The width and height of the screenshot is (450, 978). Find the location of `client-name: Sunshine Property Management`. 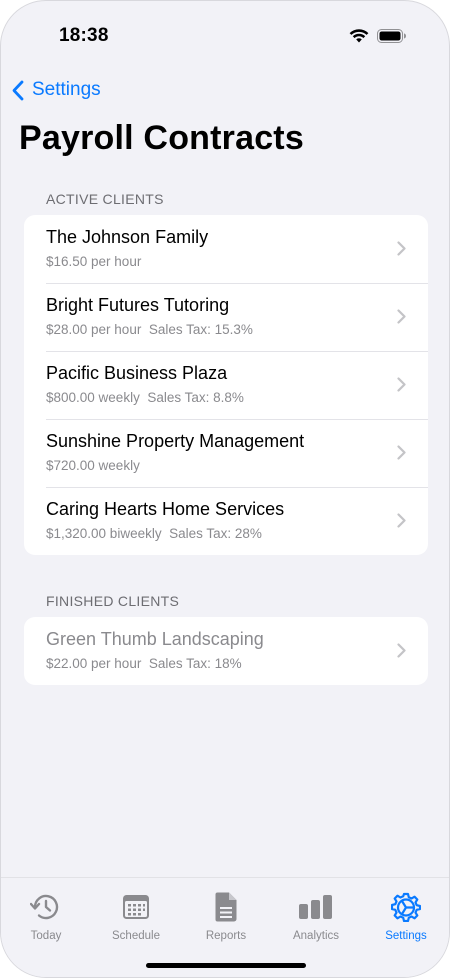

client-name: Sunshine Property Management is located at coordinates (175, 441).